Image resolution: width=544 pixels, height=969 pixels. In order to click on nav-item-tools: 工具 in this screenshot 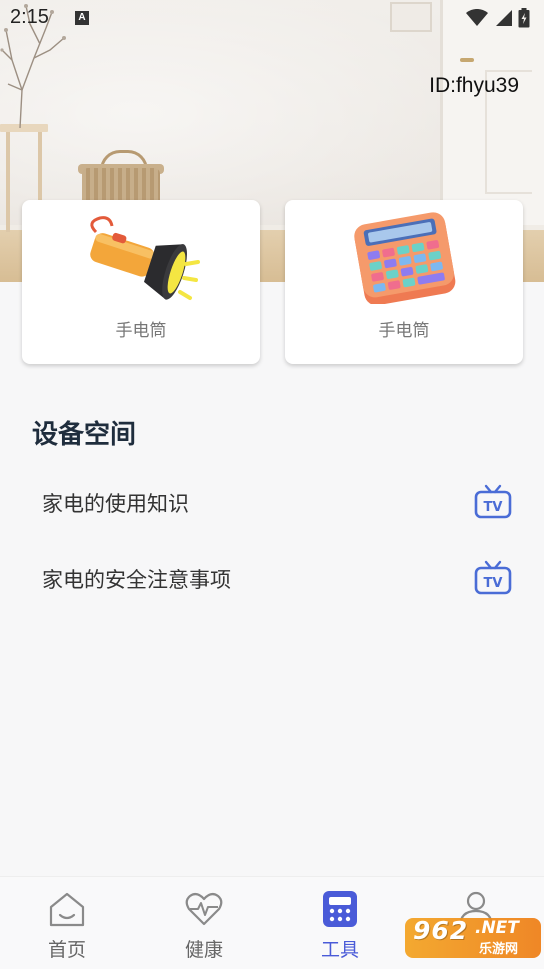, I will do `click(340, 923)`.